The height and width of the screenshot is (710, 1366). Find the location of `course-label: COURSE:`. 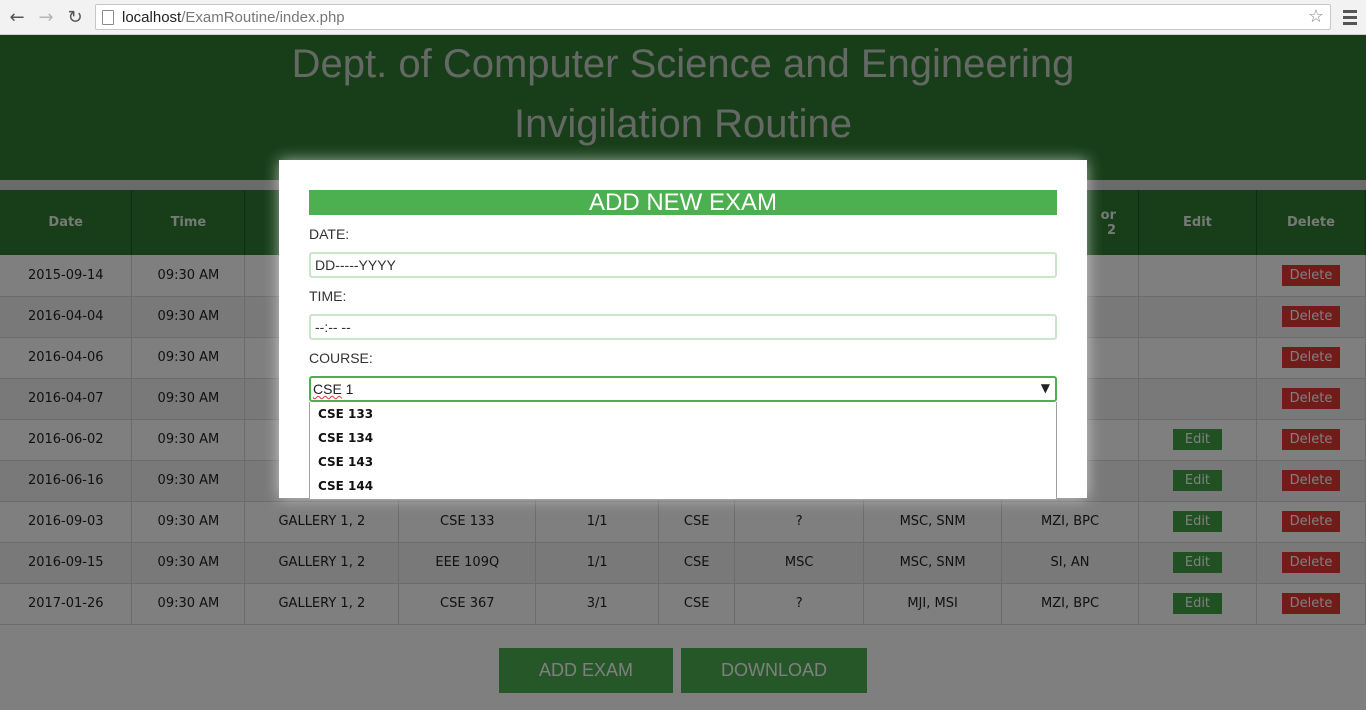

course-label: COURSE: is located at coordinates (341, 358).